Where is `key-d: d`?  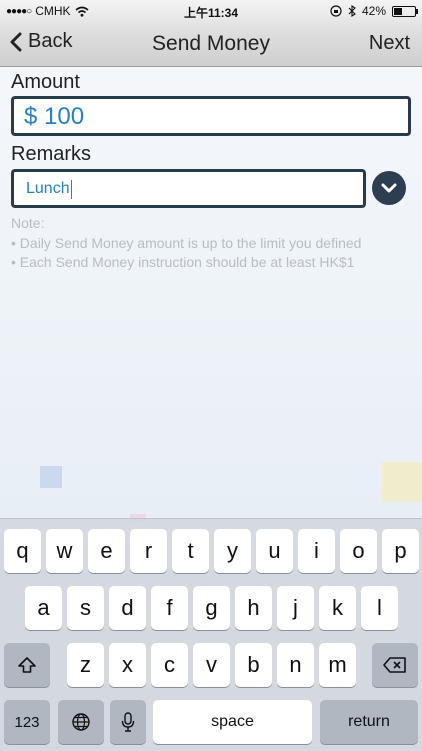
key-d: d is located at coordinates (127, 608).